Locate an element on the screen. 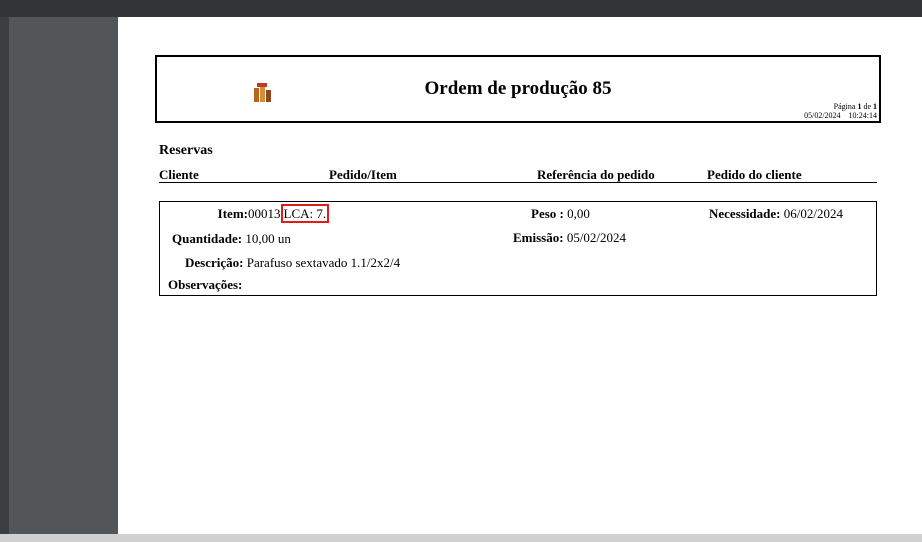  page-number: 1 is located at coordinates (859, 106).